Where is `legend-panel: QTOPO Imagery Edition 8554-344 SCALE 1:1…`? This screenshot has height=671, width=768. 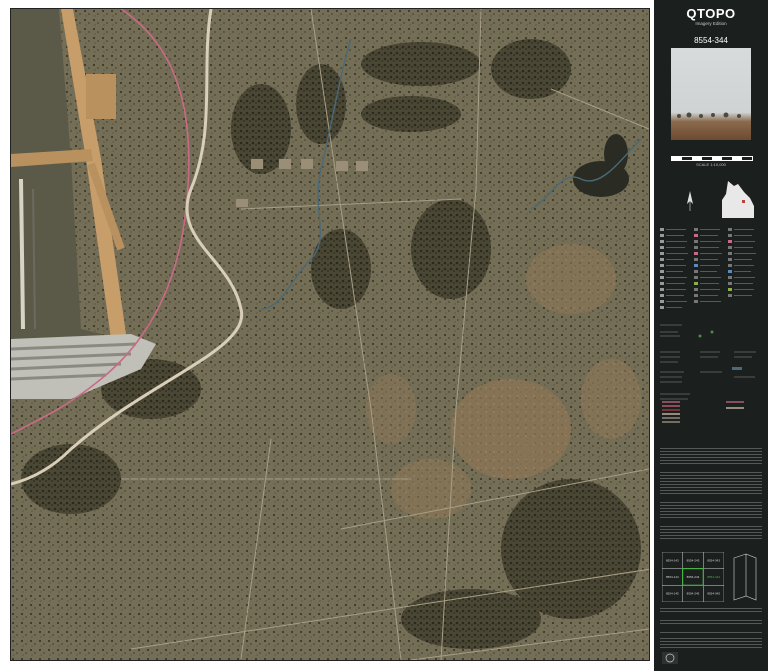
legend-panel: QTOPO Imagery Edition 8554-344 SCALE 1:1… is located at coordinates (711, 335).